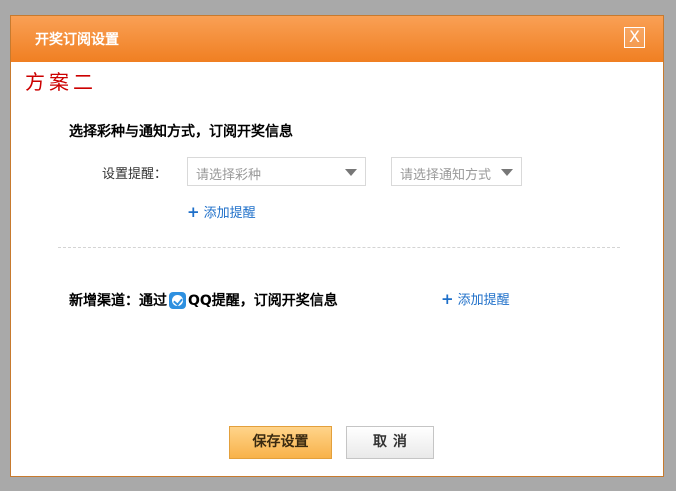  What do you see at coordinates (446, 175) in the screenshot?
I see `notify-select-placeholder: 请选择通知方式` at bounding box center [446, 175].